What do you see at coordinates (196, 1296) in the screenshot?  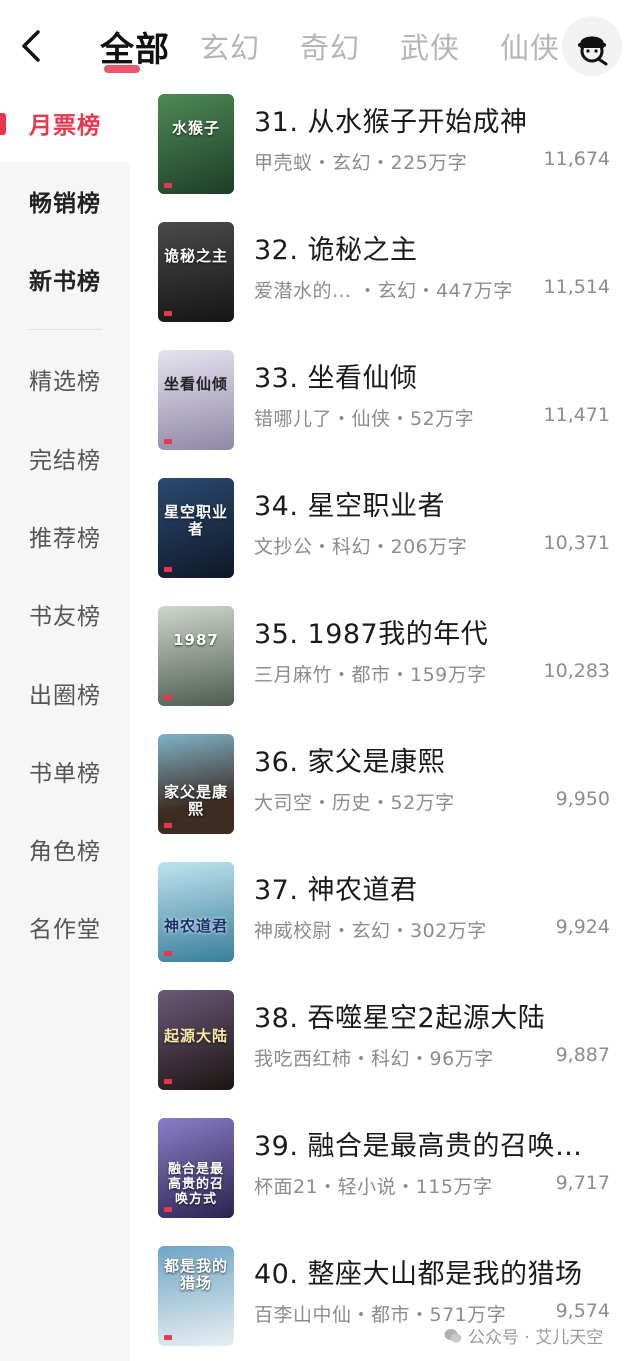 I see `book-cover: 都是我的猎场` at bounding box center [196, 1296].